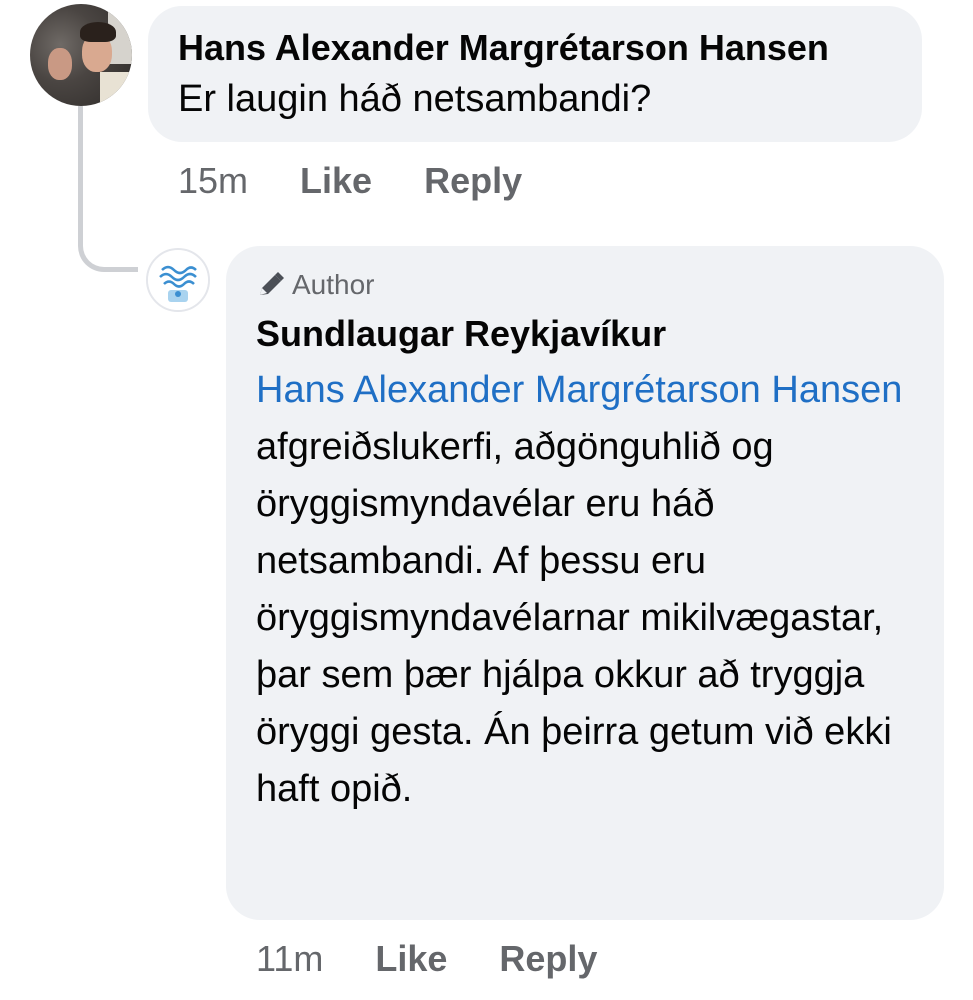 The image size is (973, 1000). I want to click on comment-actions: 15m Like Reply, so click(350, 181).